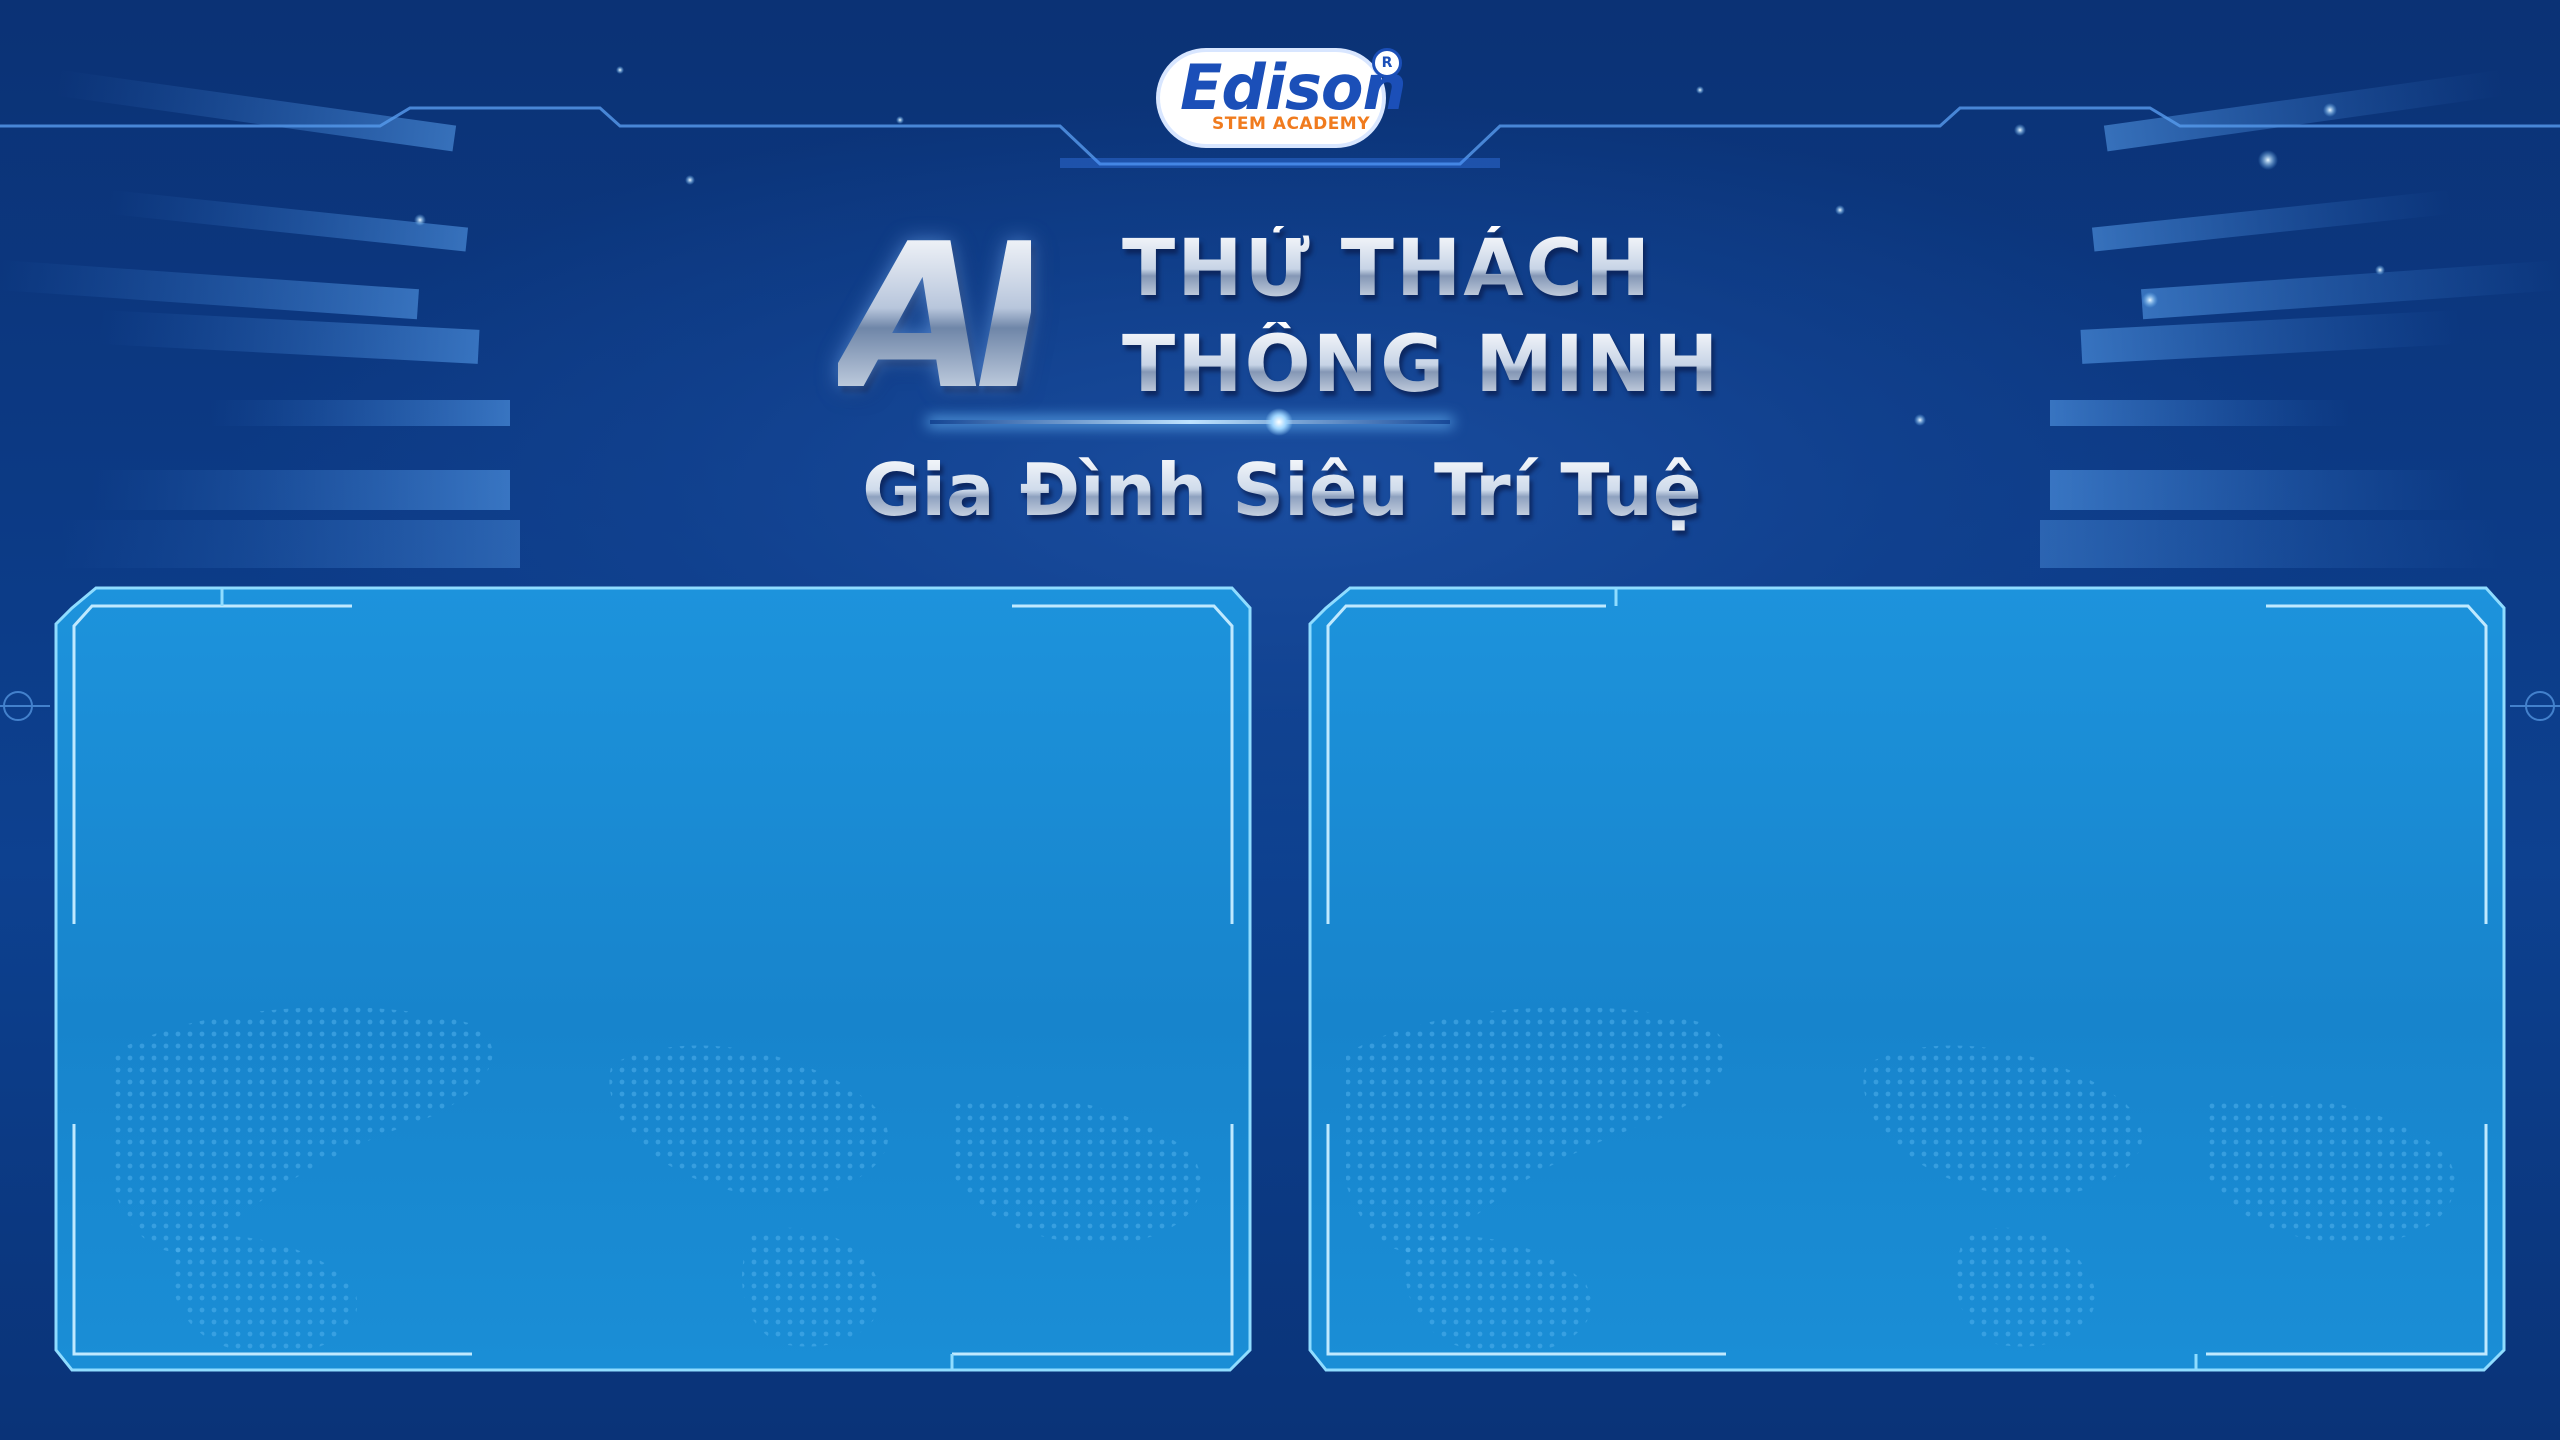  Describe the element at coordinates (1421, 365) in the screenshot. I see `title-line-2: THÔNG MINH` at that location.